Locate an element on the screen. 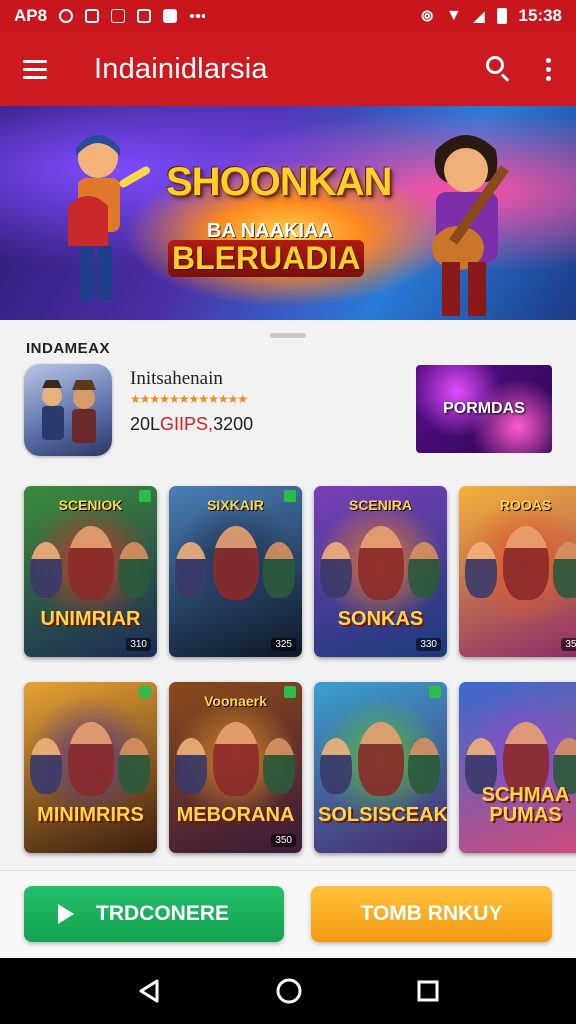 The height and width of the screenshot is (1024, 576). menu-button is located at coordinates (35, 69).